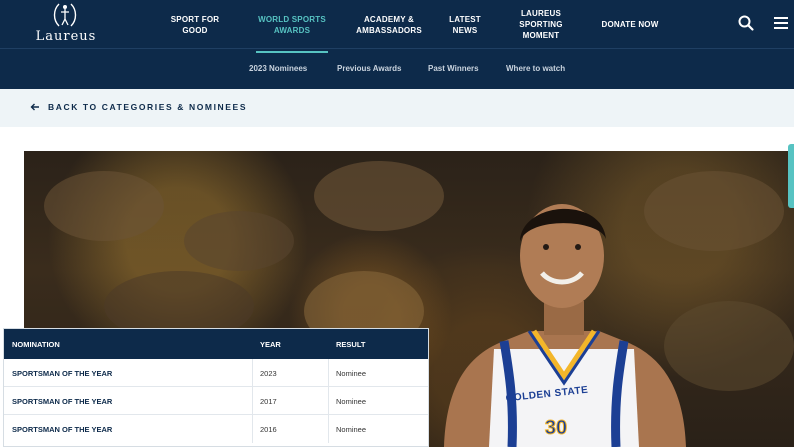 The image size is (794, 447). Describe the element at coordinates (216, 344) in the screenshot. I see `table-header: NOMINATION YEAR RESULT` at that location.